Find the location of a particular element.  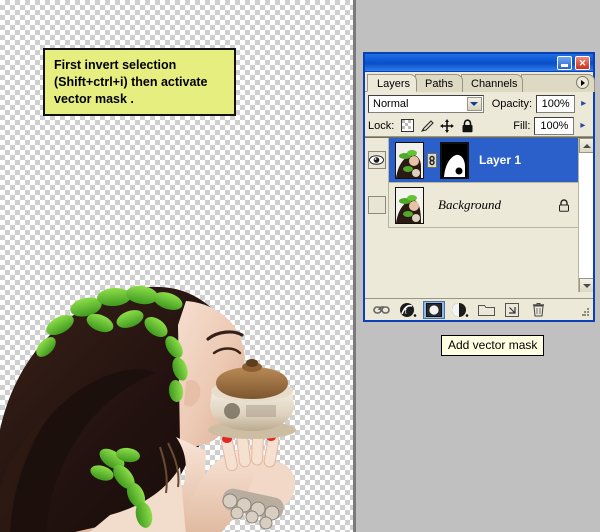

palette-menu-button is located at coordinates (582, 82).